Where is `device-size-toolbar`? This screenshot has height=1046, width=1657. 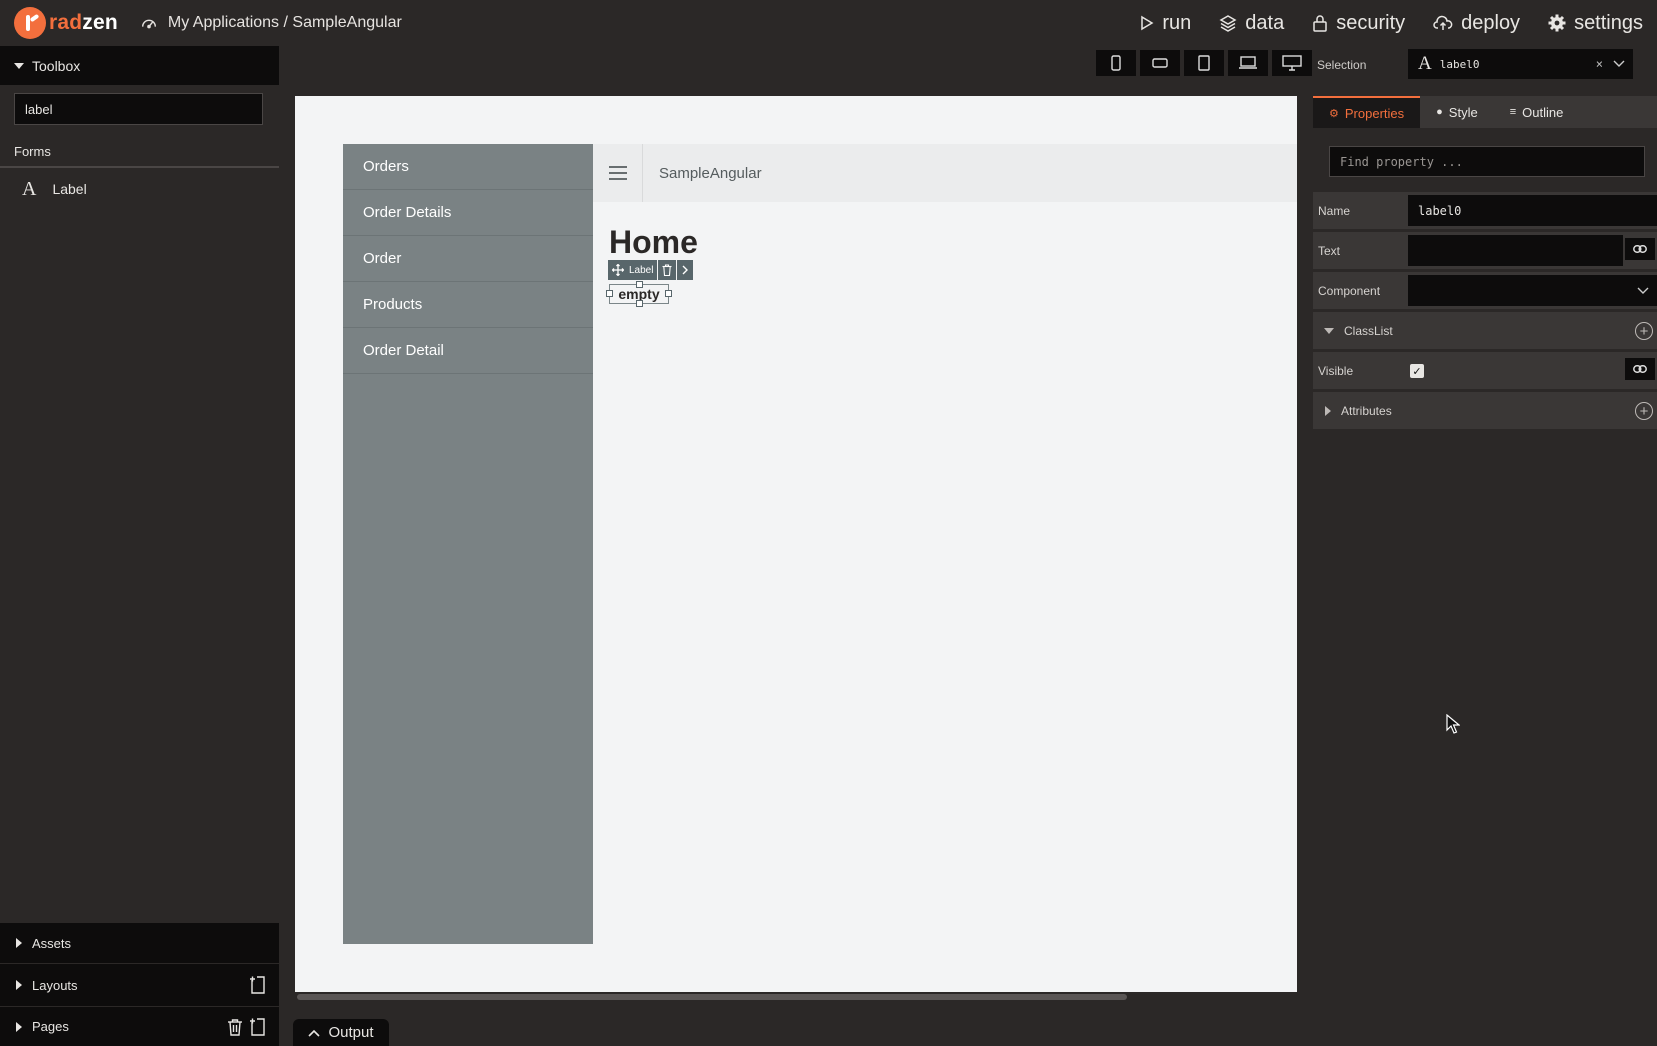
device-size-toolbar is located at coordinates (1202, 63).